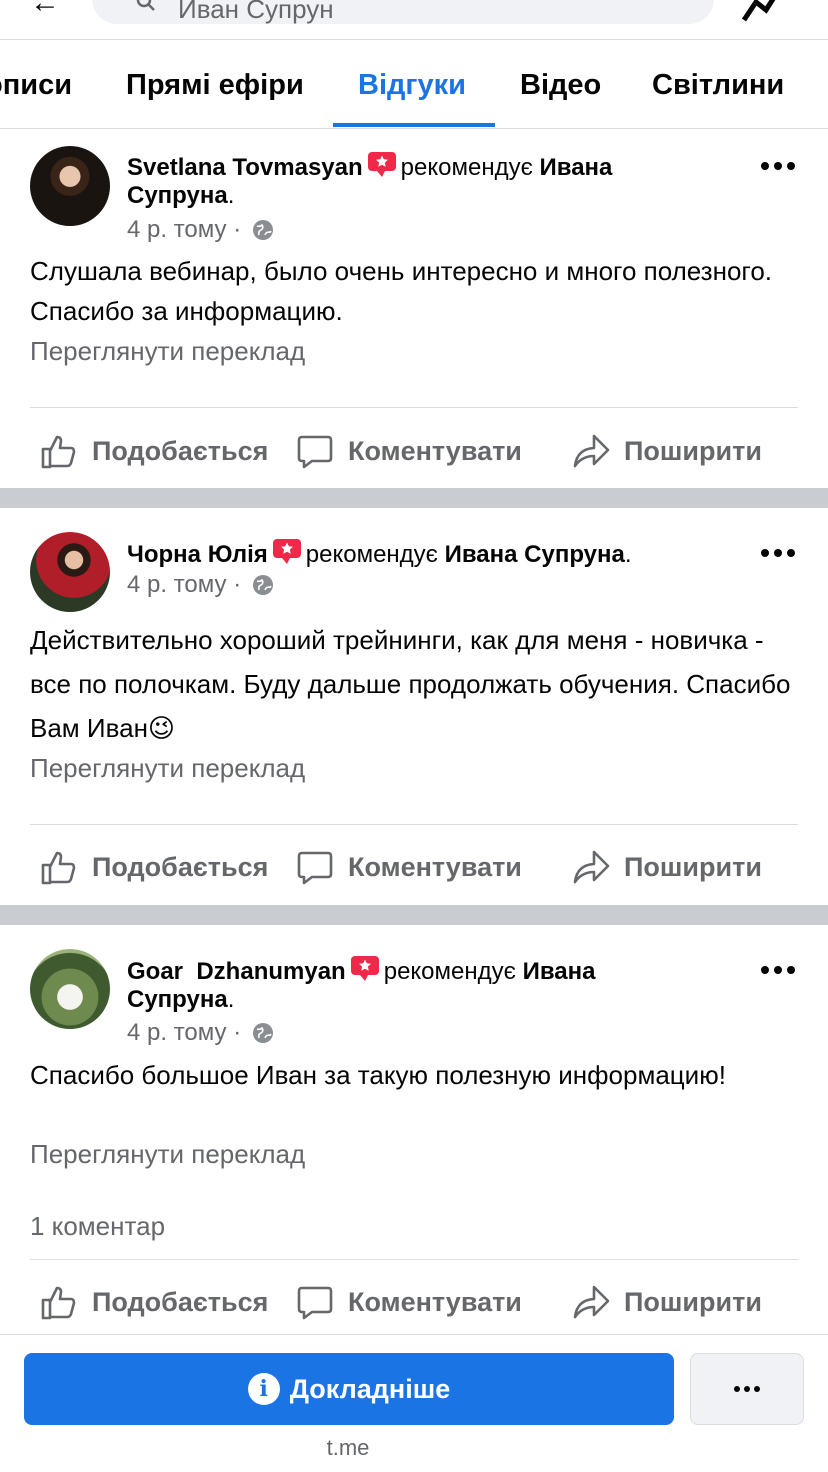 This screenshot has width=828, height=1472. I want to click on comments-count: 1 коментар, so click(97, 1226).